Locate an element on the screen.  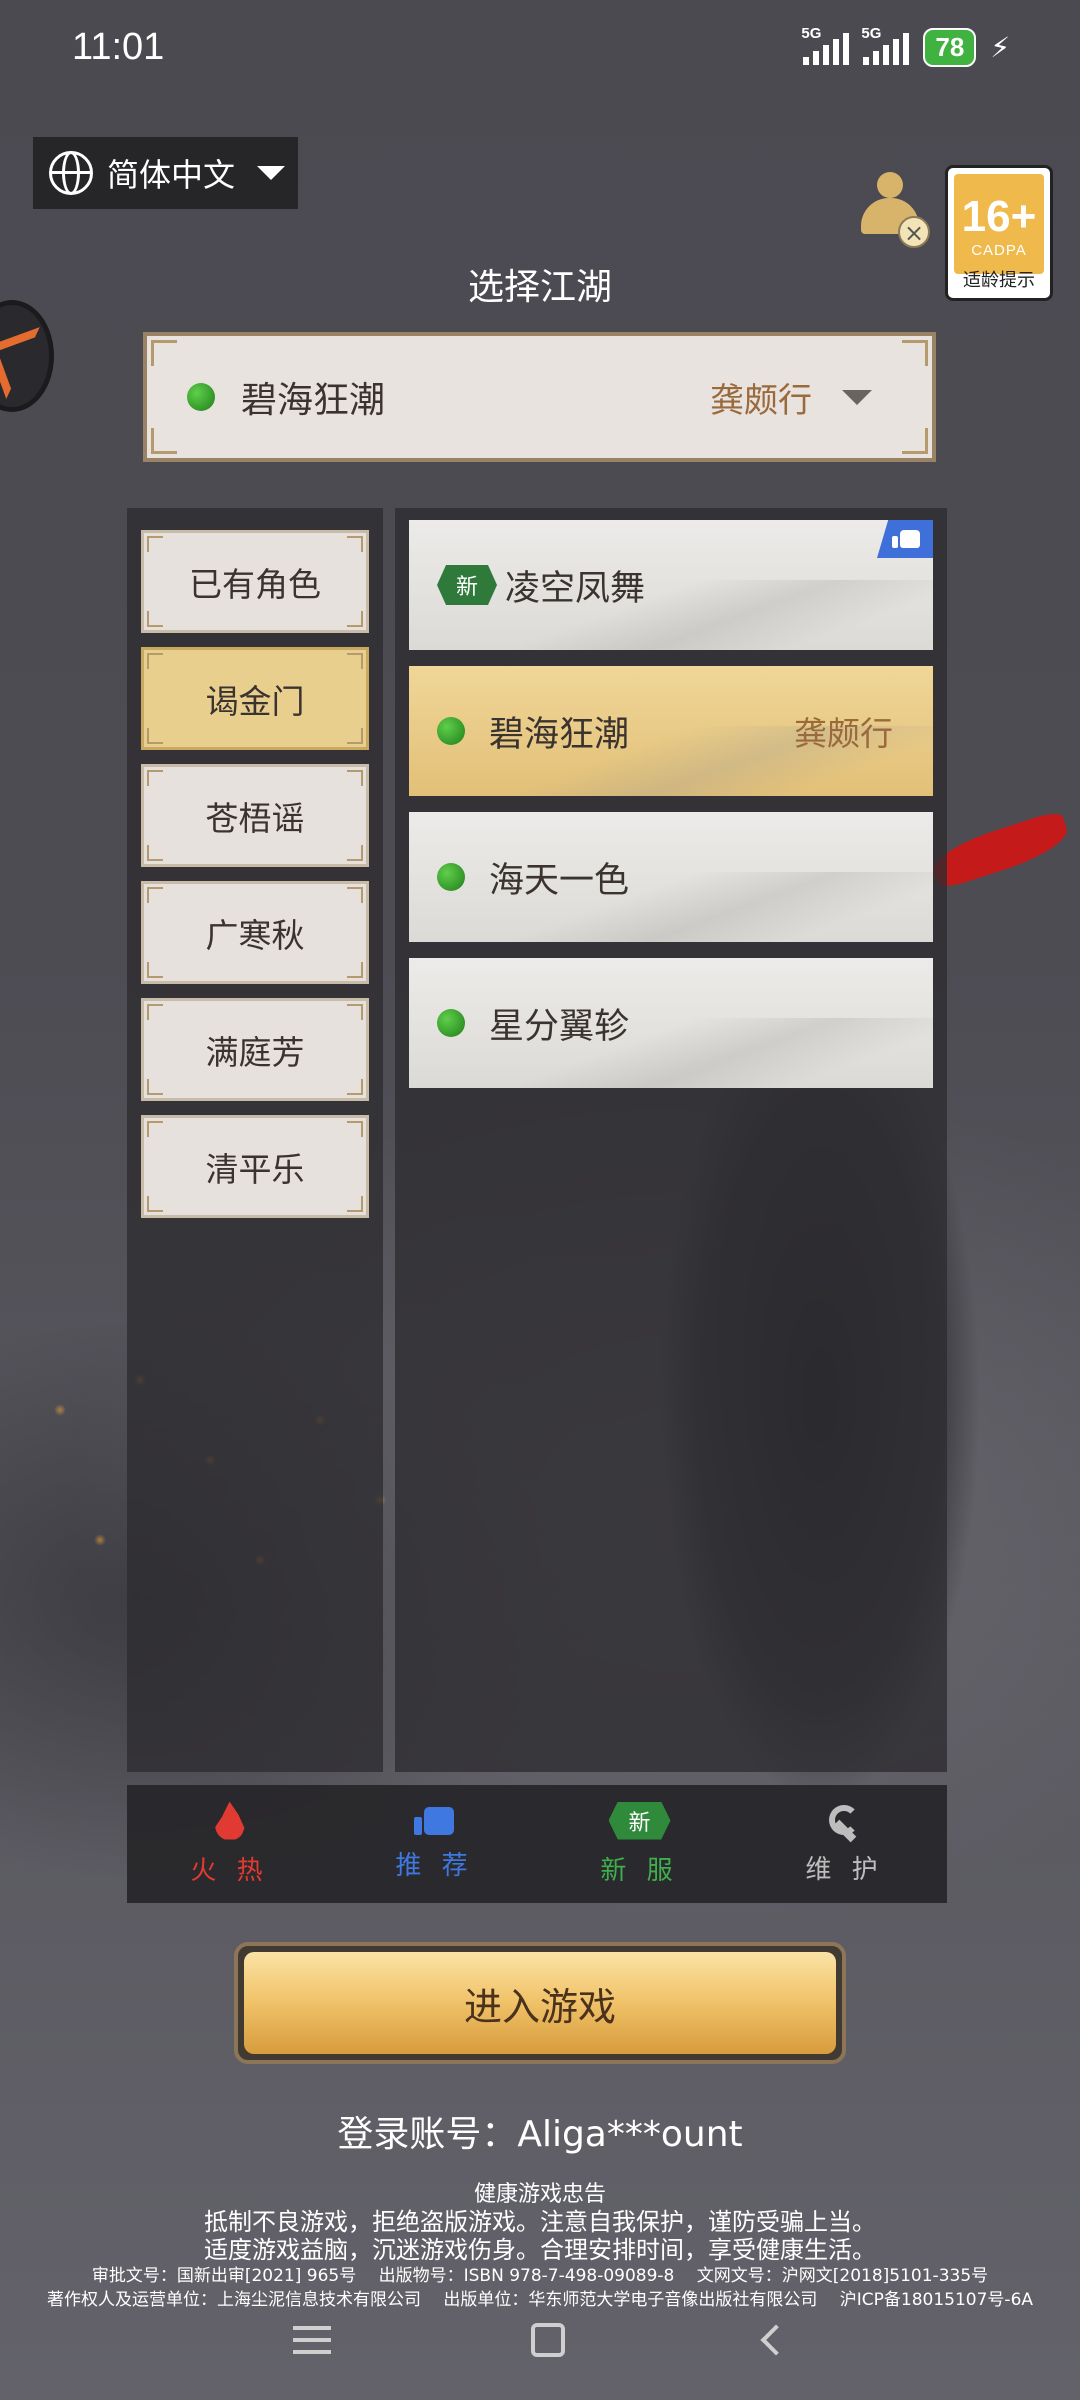
server-item-lingkongfengwu: 新 凌空凤舞 is located at coordinates (671, 585).